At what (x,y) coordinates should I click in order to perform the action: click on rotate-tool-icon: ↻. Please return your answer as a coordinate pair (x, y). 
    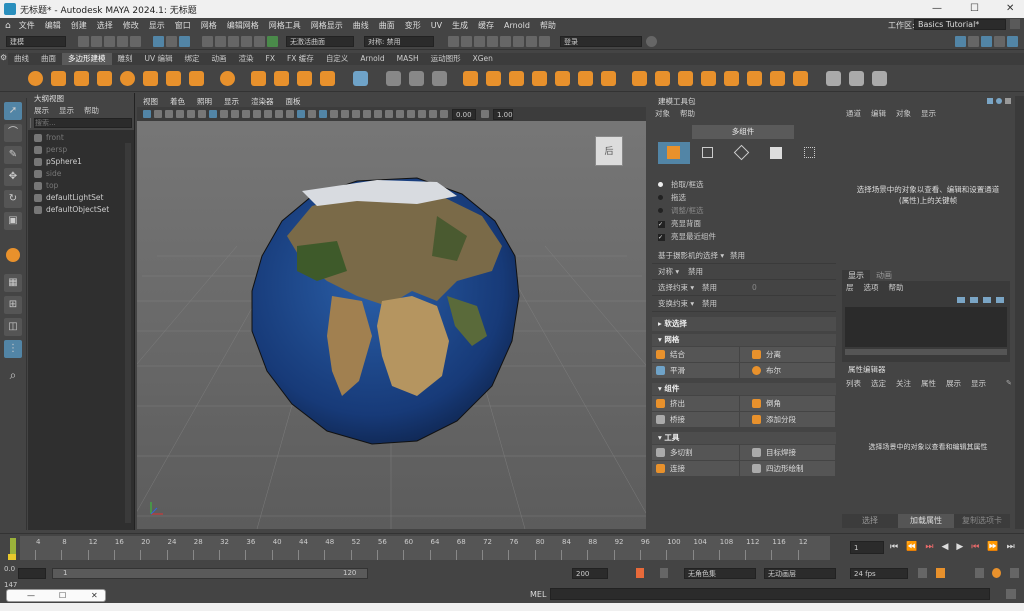
    Looking at the image, I should click on (13, 199).